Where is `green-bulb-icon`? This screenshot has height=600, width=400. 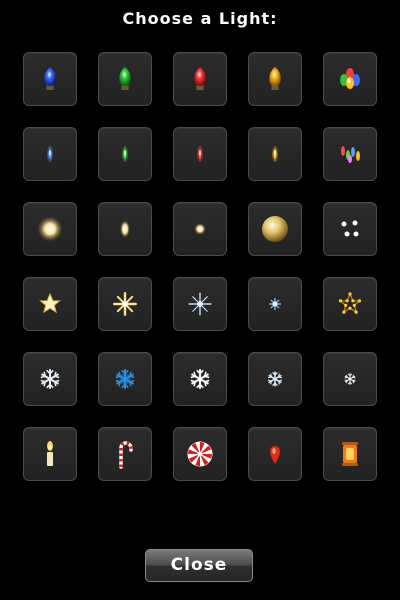 green-bulb-icon is located at coordinates (125, 79).